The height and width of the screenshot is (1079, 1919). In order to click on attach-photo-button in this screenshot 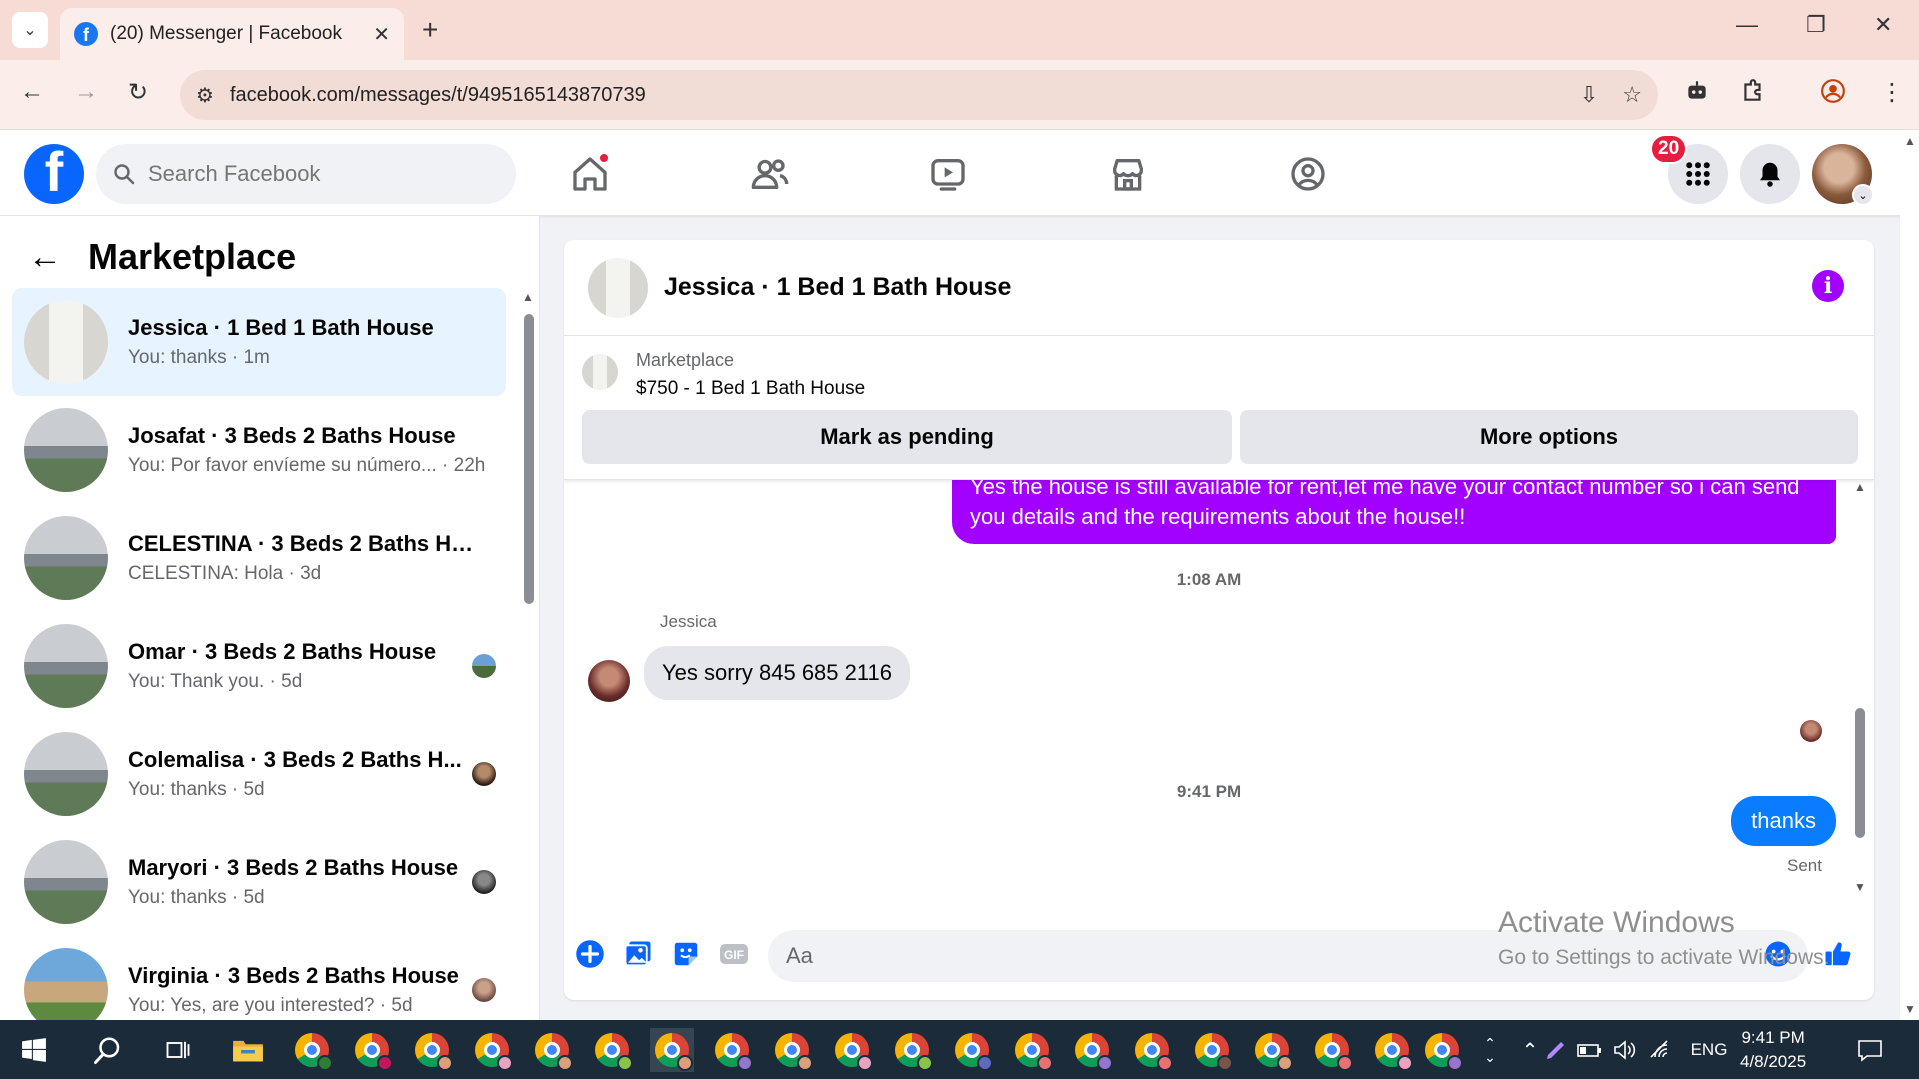, I will do `click(638, 954)`.